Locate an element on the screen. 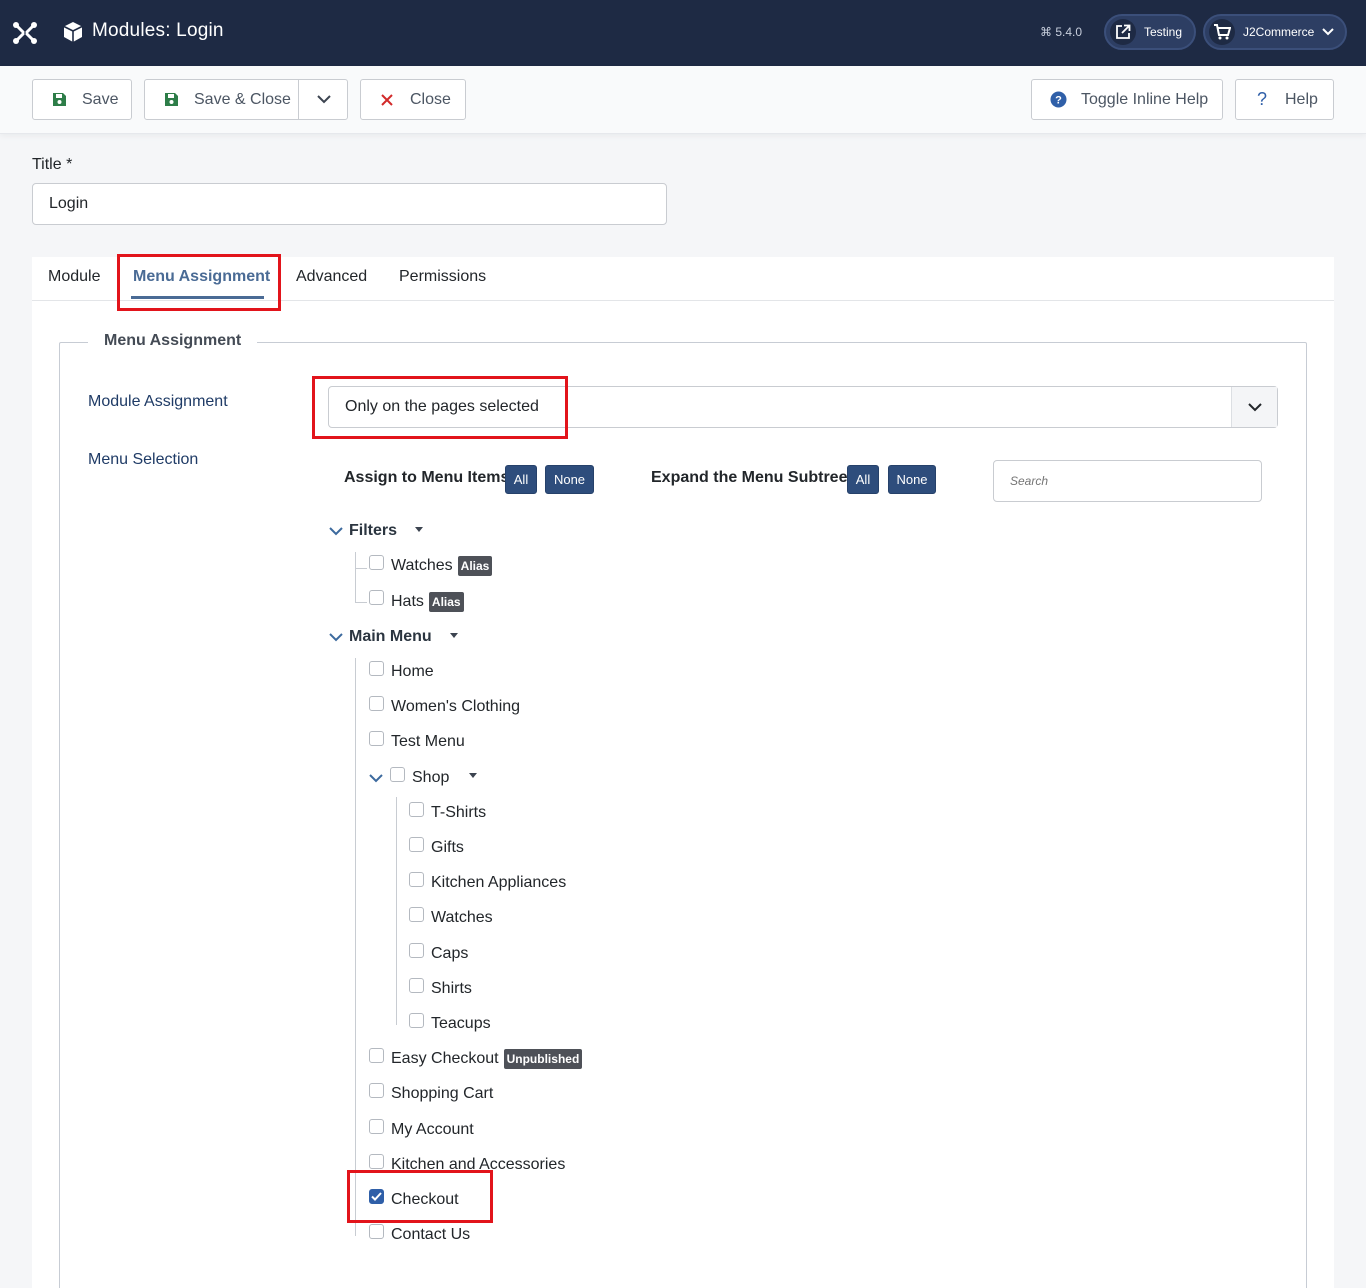 Image resolution: width=1366 pixels, height=1288 pixels. tree-item-my-account: My Account is located at coordinates (432, 1129).